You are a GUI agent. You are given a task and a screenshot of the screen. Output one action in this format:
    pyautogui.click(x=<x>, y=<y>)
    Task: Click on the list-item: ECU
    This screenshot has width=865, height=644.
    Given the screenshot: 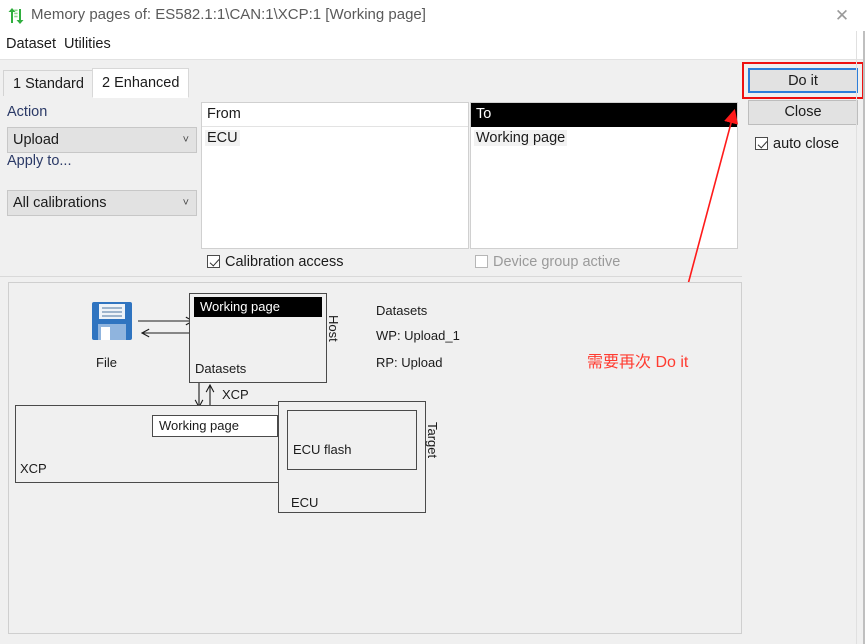 What is the action you would take?
    pyautogui.click(x=222, y=138)
    